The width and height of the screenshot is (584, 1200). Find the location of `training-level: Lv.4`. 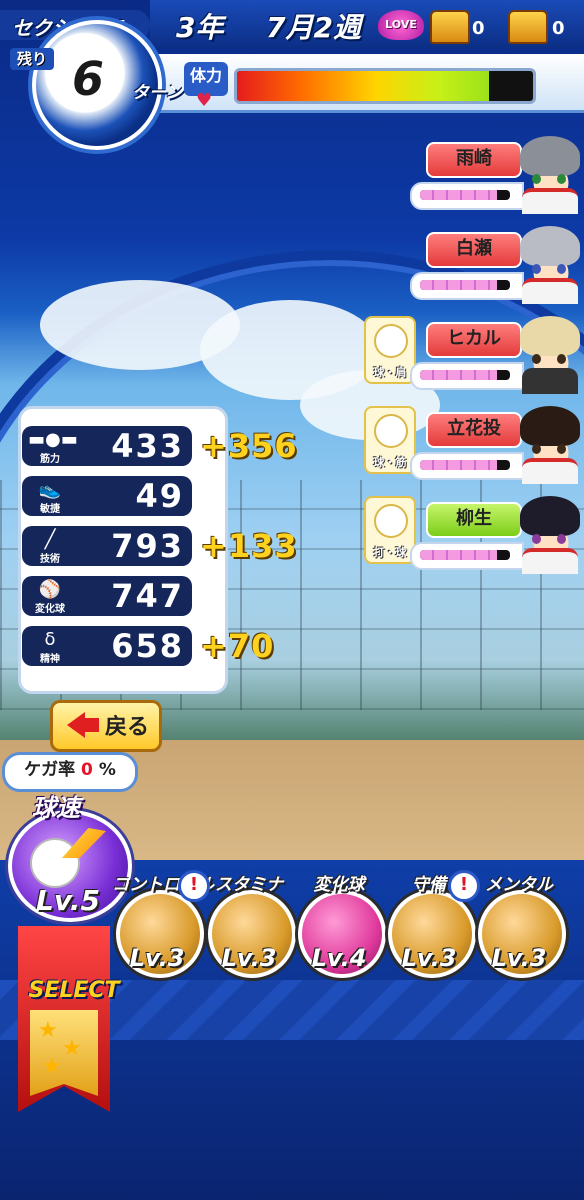

training-level: Lv.4 is located at coordinates (339, 958).